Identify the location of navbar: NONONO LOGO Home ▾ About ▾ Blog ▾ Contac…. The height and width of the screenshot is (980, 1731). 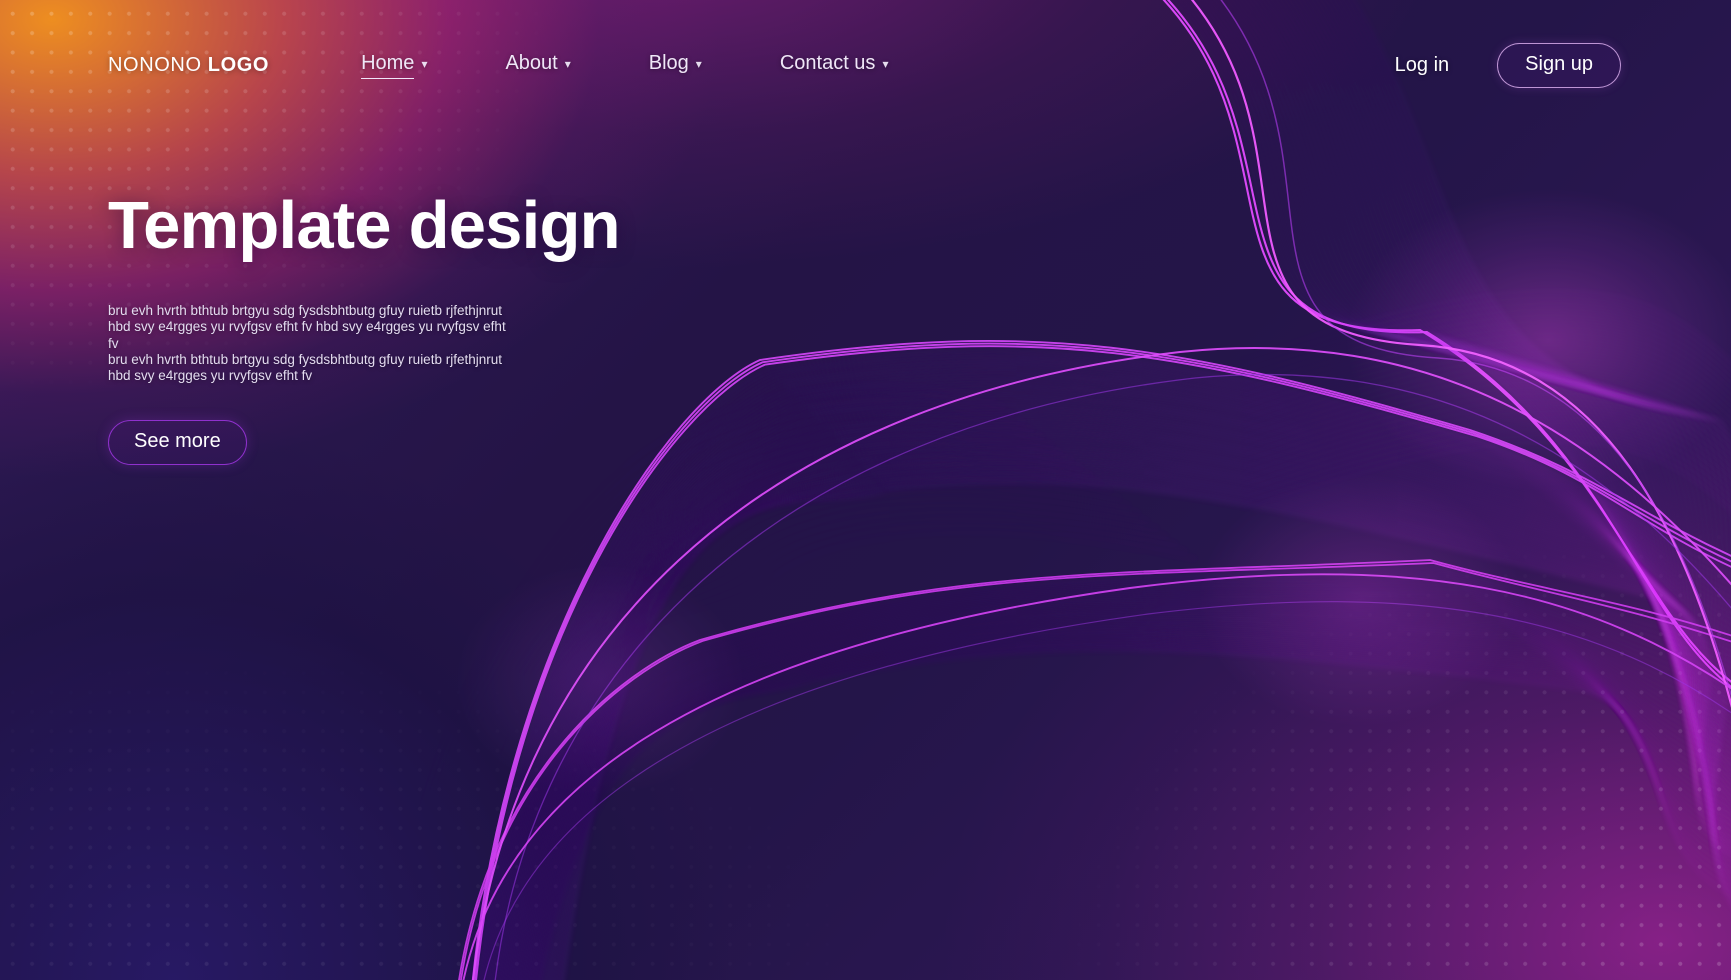
(865, 65).